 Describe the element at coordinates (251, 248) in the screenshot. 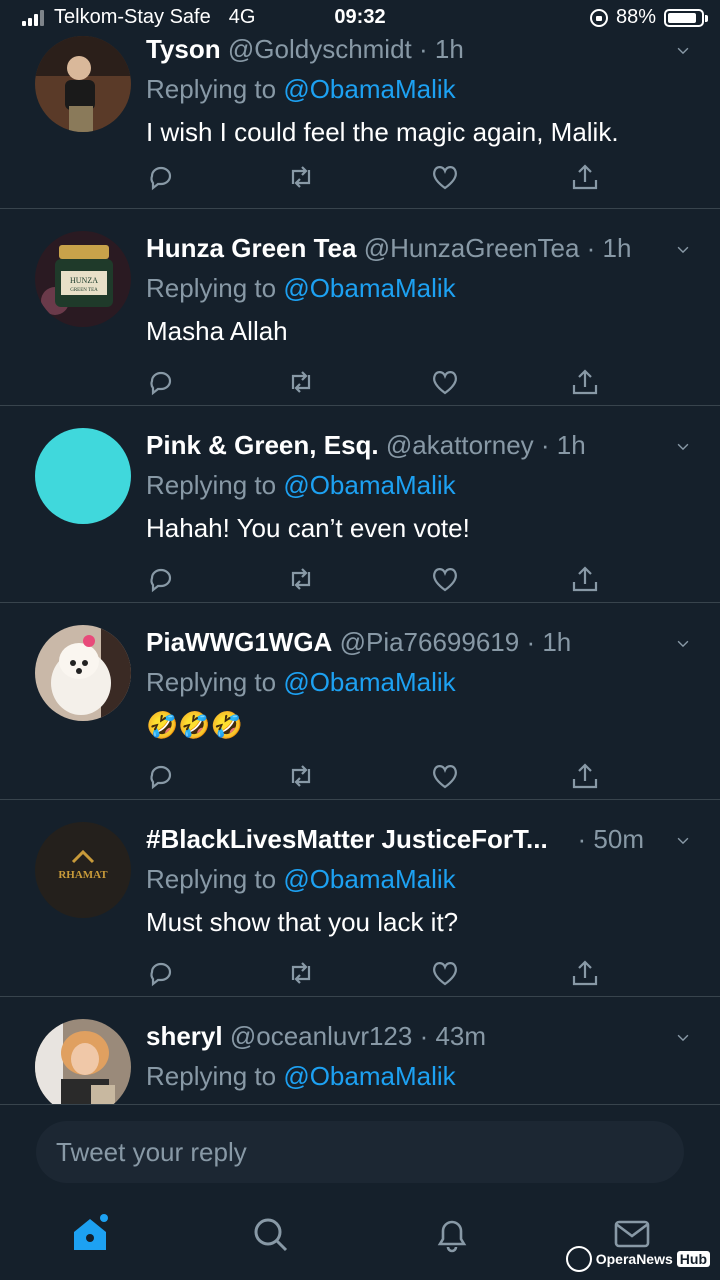

I see `author-name: Hunza Green Tea` at that location.